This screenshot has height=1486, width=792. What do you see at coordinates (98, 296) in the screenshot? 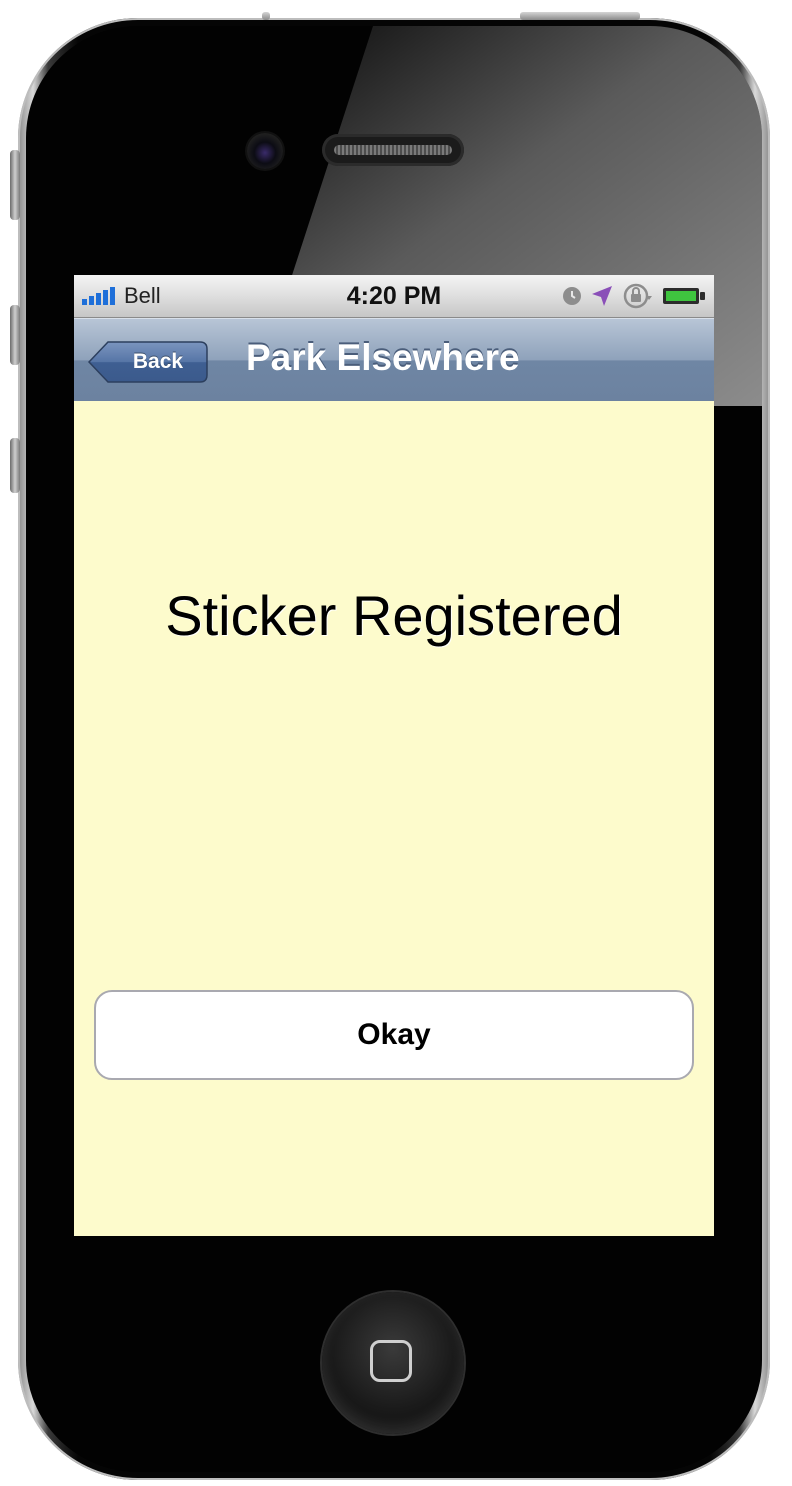
I see `signal-strength-icon` at bounding box center [98, 296].